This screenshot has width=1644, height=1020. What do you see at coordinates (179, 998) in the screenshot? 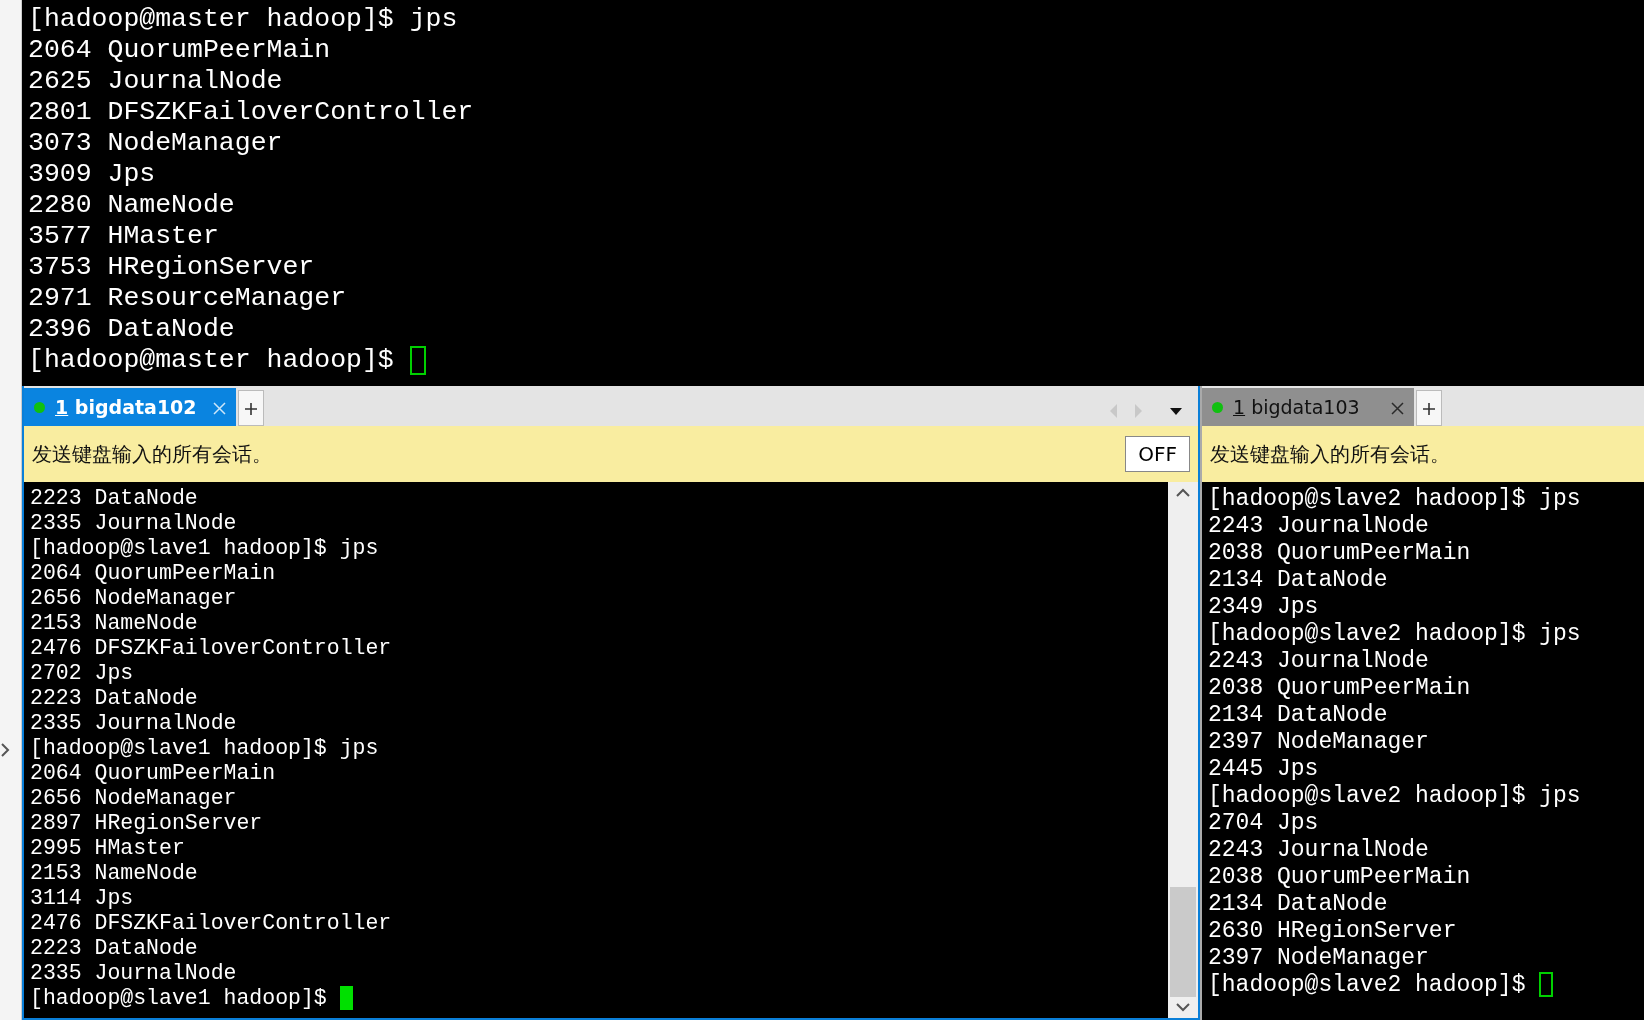
I see `terminal-prompt: [hadoop@slave1 hadoop]$` at bounding box center [179, 998].